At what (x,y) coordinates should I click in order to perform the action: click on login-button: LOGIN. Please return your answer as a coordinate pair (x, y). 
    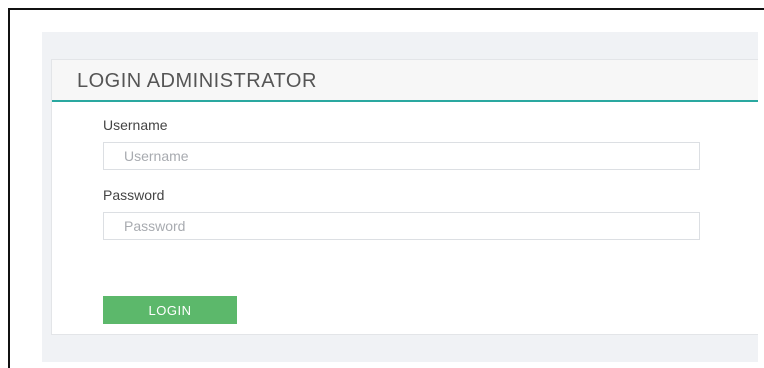
    Looking at the image, I should click on (170, 310).